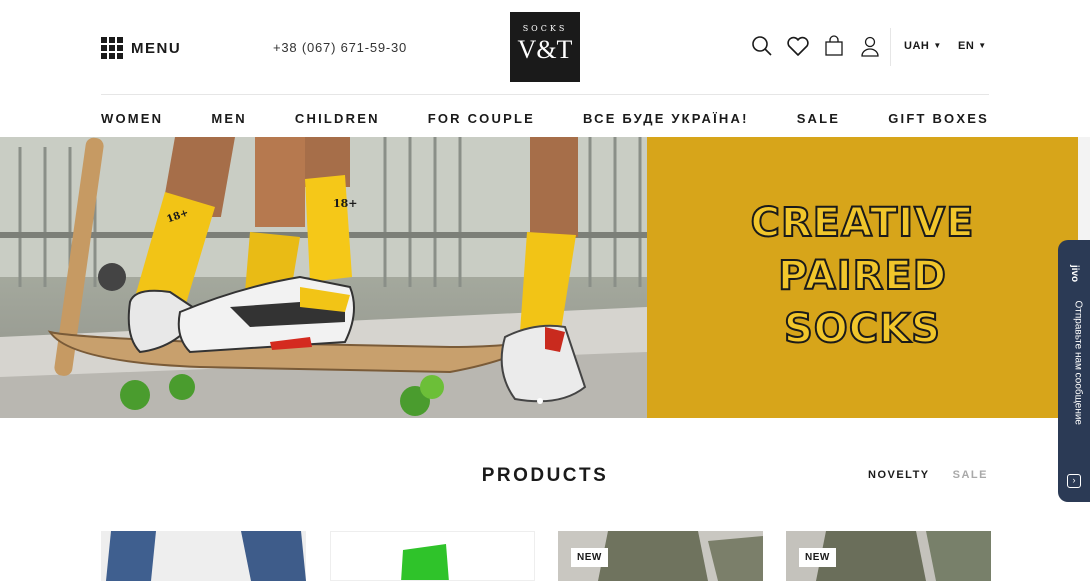  Describe the element at coordinates (1078, 363) in the screenshot. I see `chat-label: Отправьте нам сообщение` at that location.